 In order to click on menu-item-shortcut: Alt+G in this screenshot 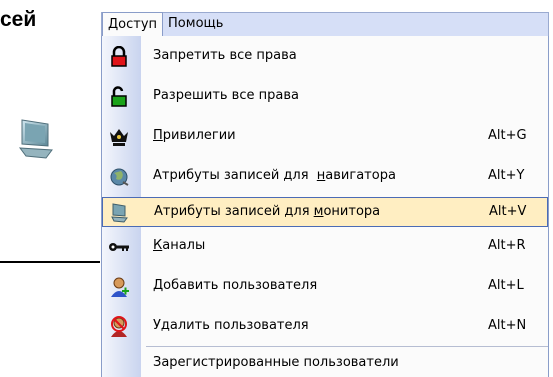, I will do `click(507, 135)`.